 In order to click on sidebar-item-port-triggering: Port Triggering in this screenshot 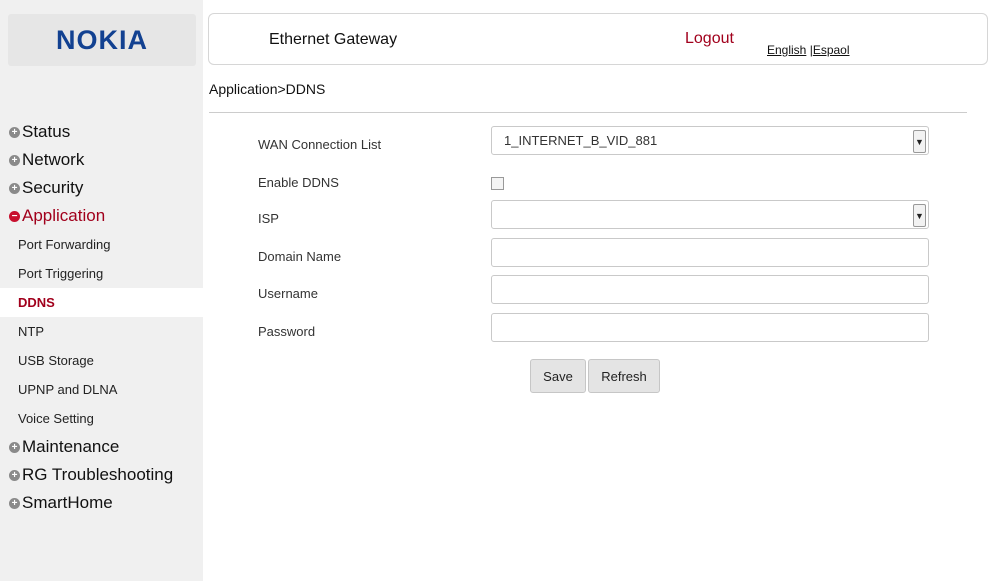, I will do `click(101, 273)`.